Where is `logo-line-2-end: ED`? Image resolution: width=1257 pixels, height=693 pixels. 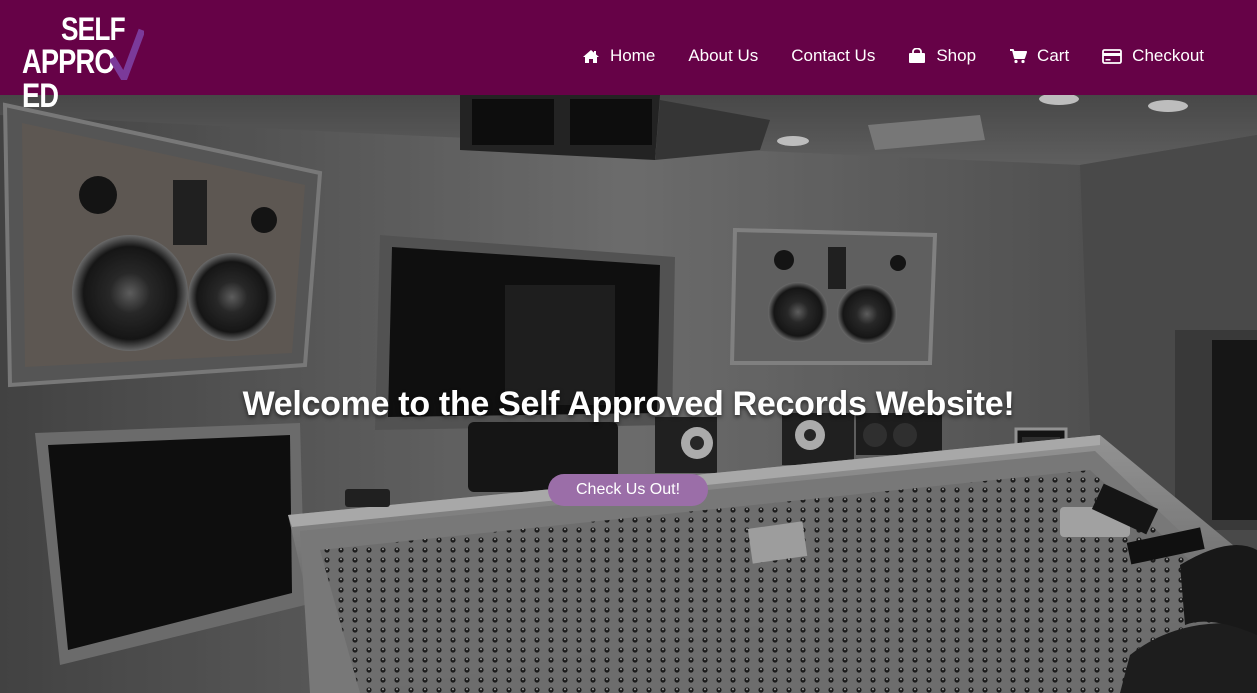 logo-line-2-end: ED is located at coordinates (40, 96).